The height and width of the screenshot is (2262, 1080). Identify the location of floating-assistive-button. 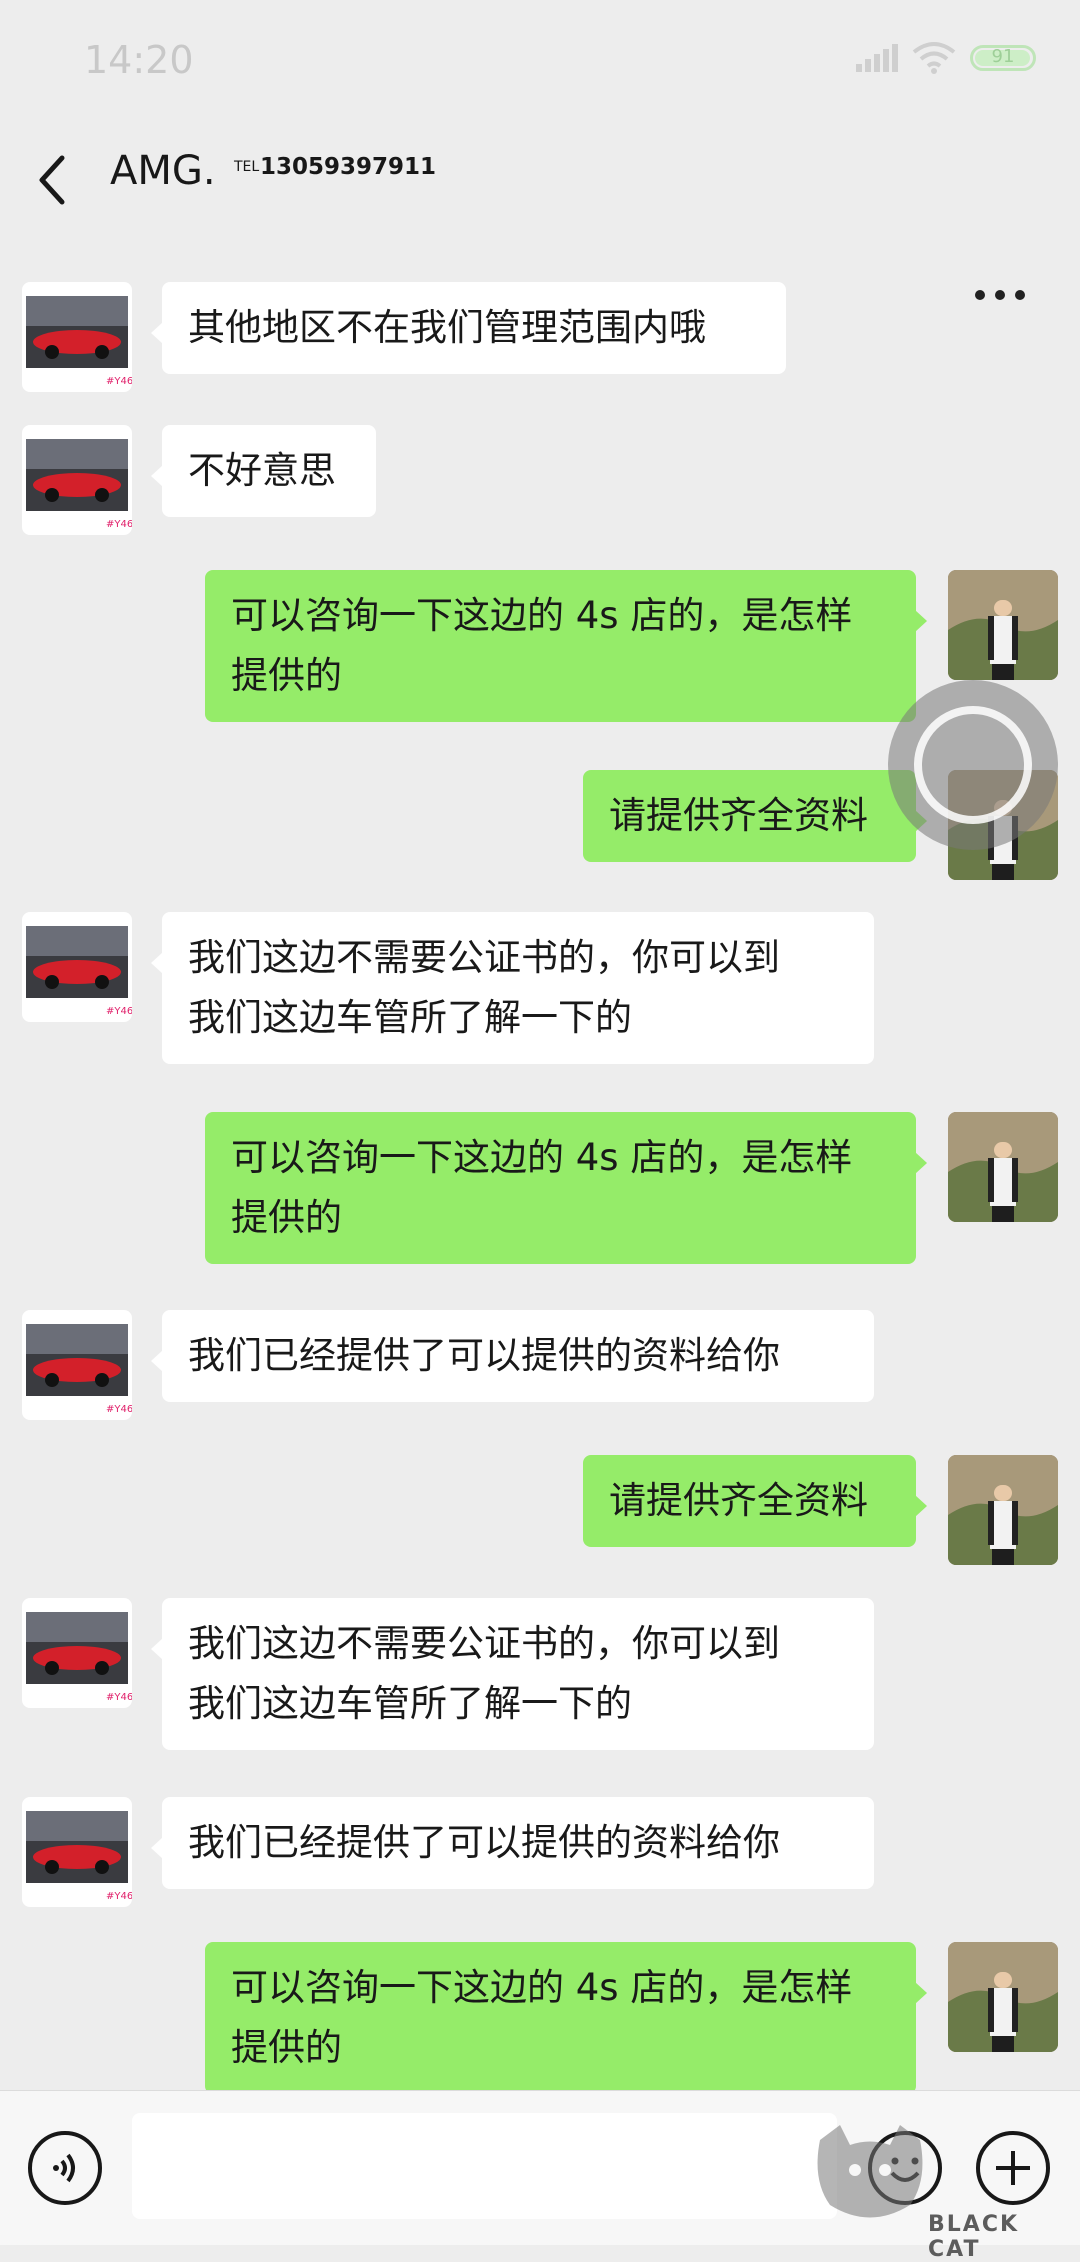
(973, 765).